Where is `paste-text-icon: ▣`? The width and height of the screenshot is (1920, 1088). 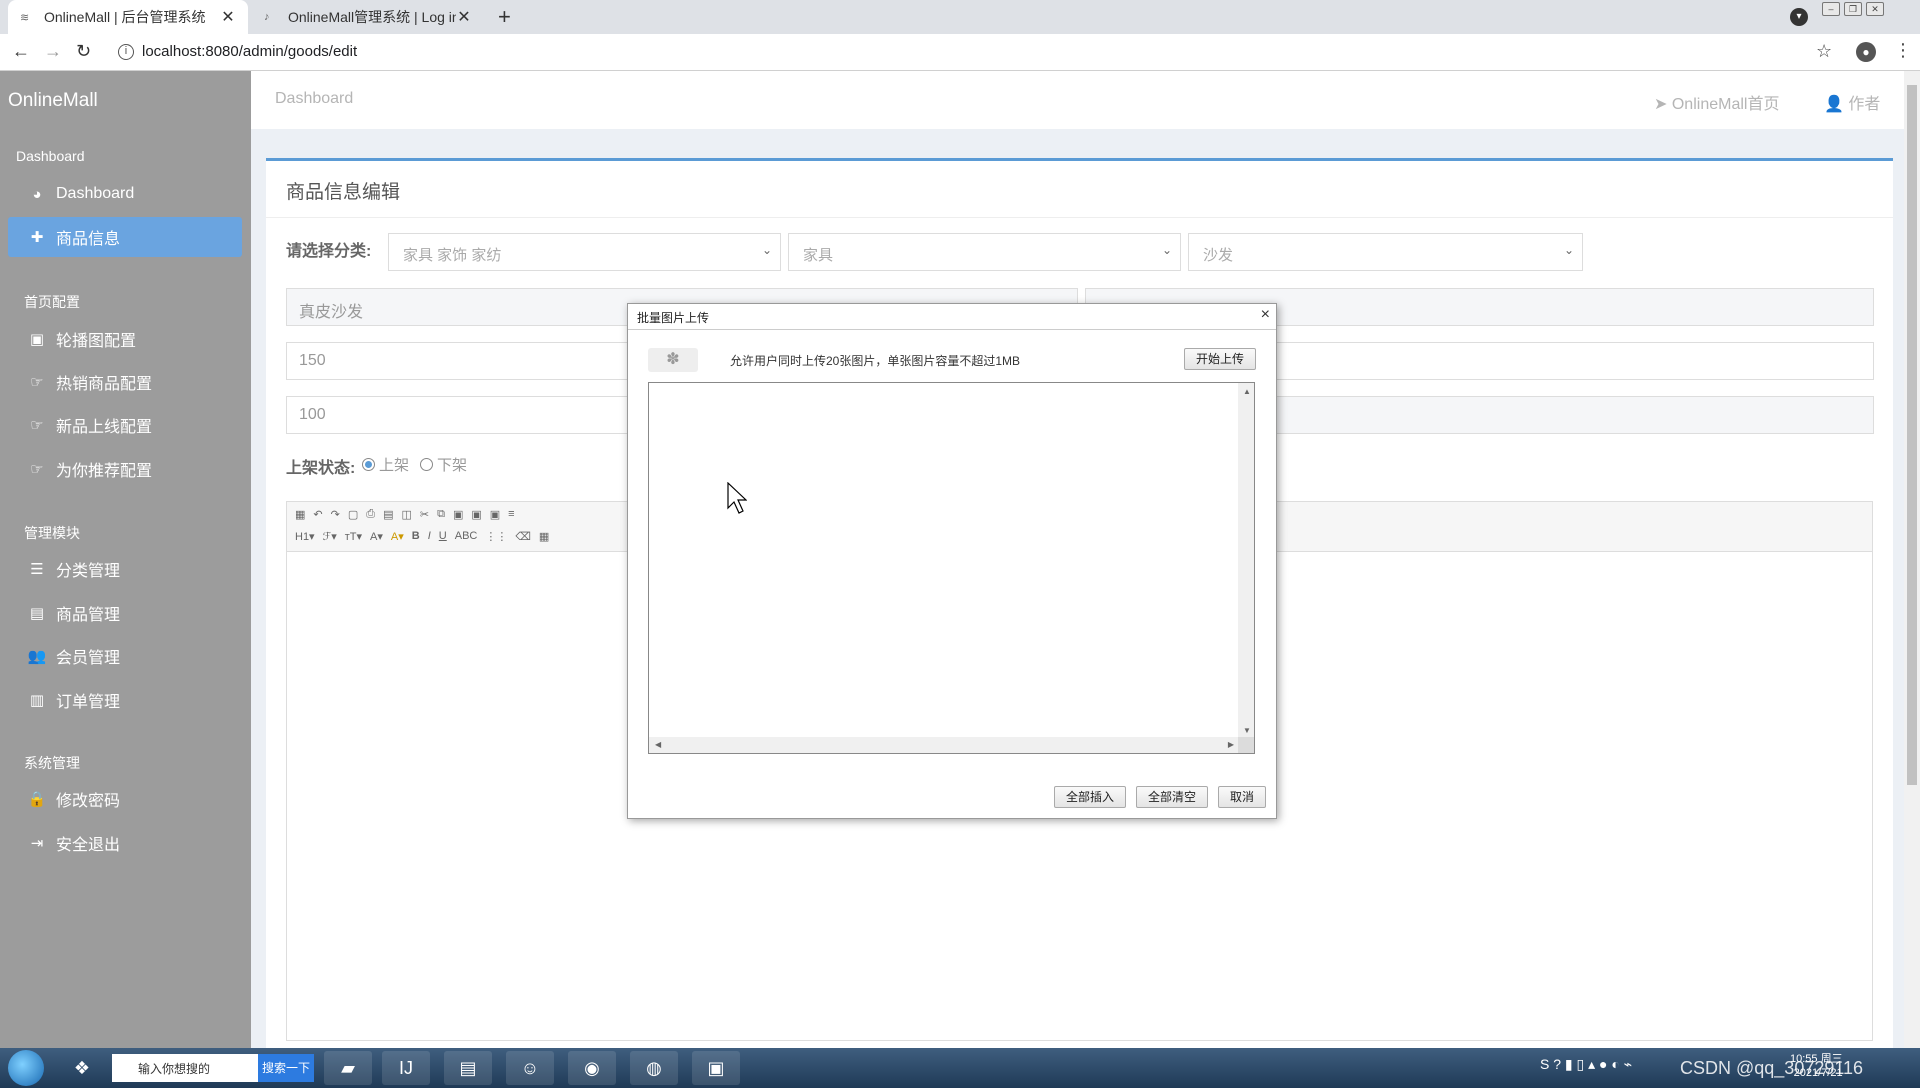 paste-text-icon: ▣ is located at coordinates (476, 514).